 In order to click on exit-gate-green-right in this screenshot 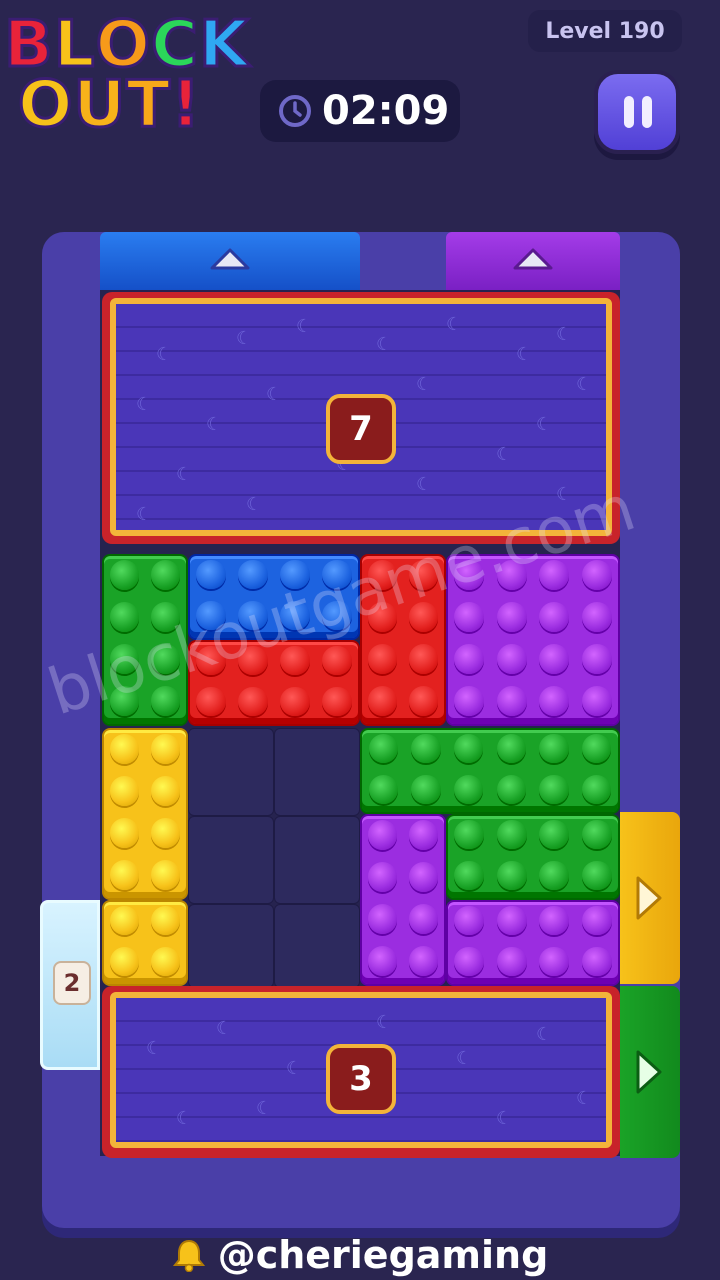, I will do `click(650, 1072)`.